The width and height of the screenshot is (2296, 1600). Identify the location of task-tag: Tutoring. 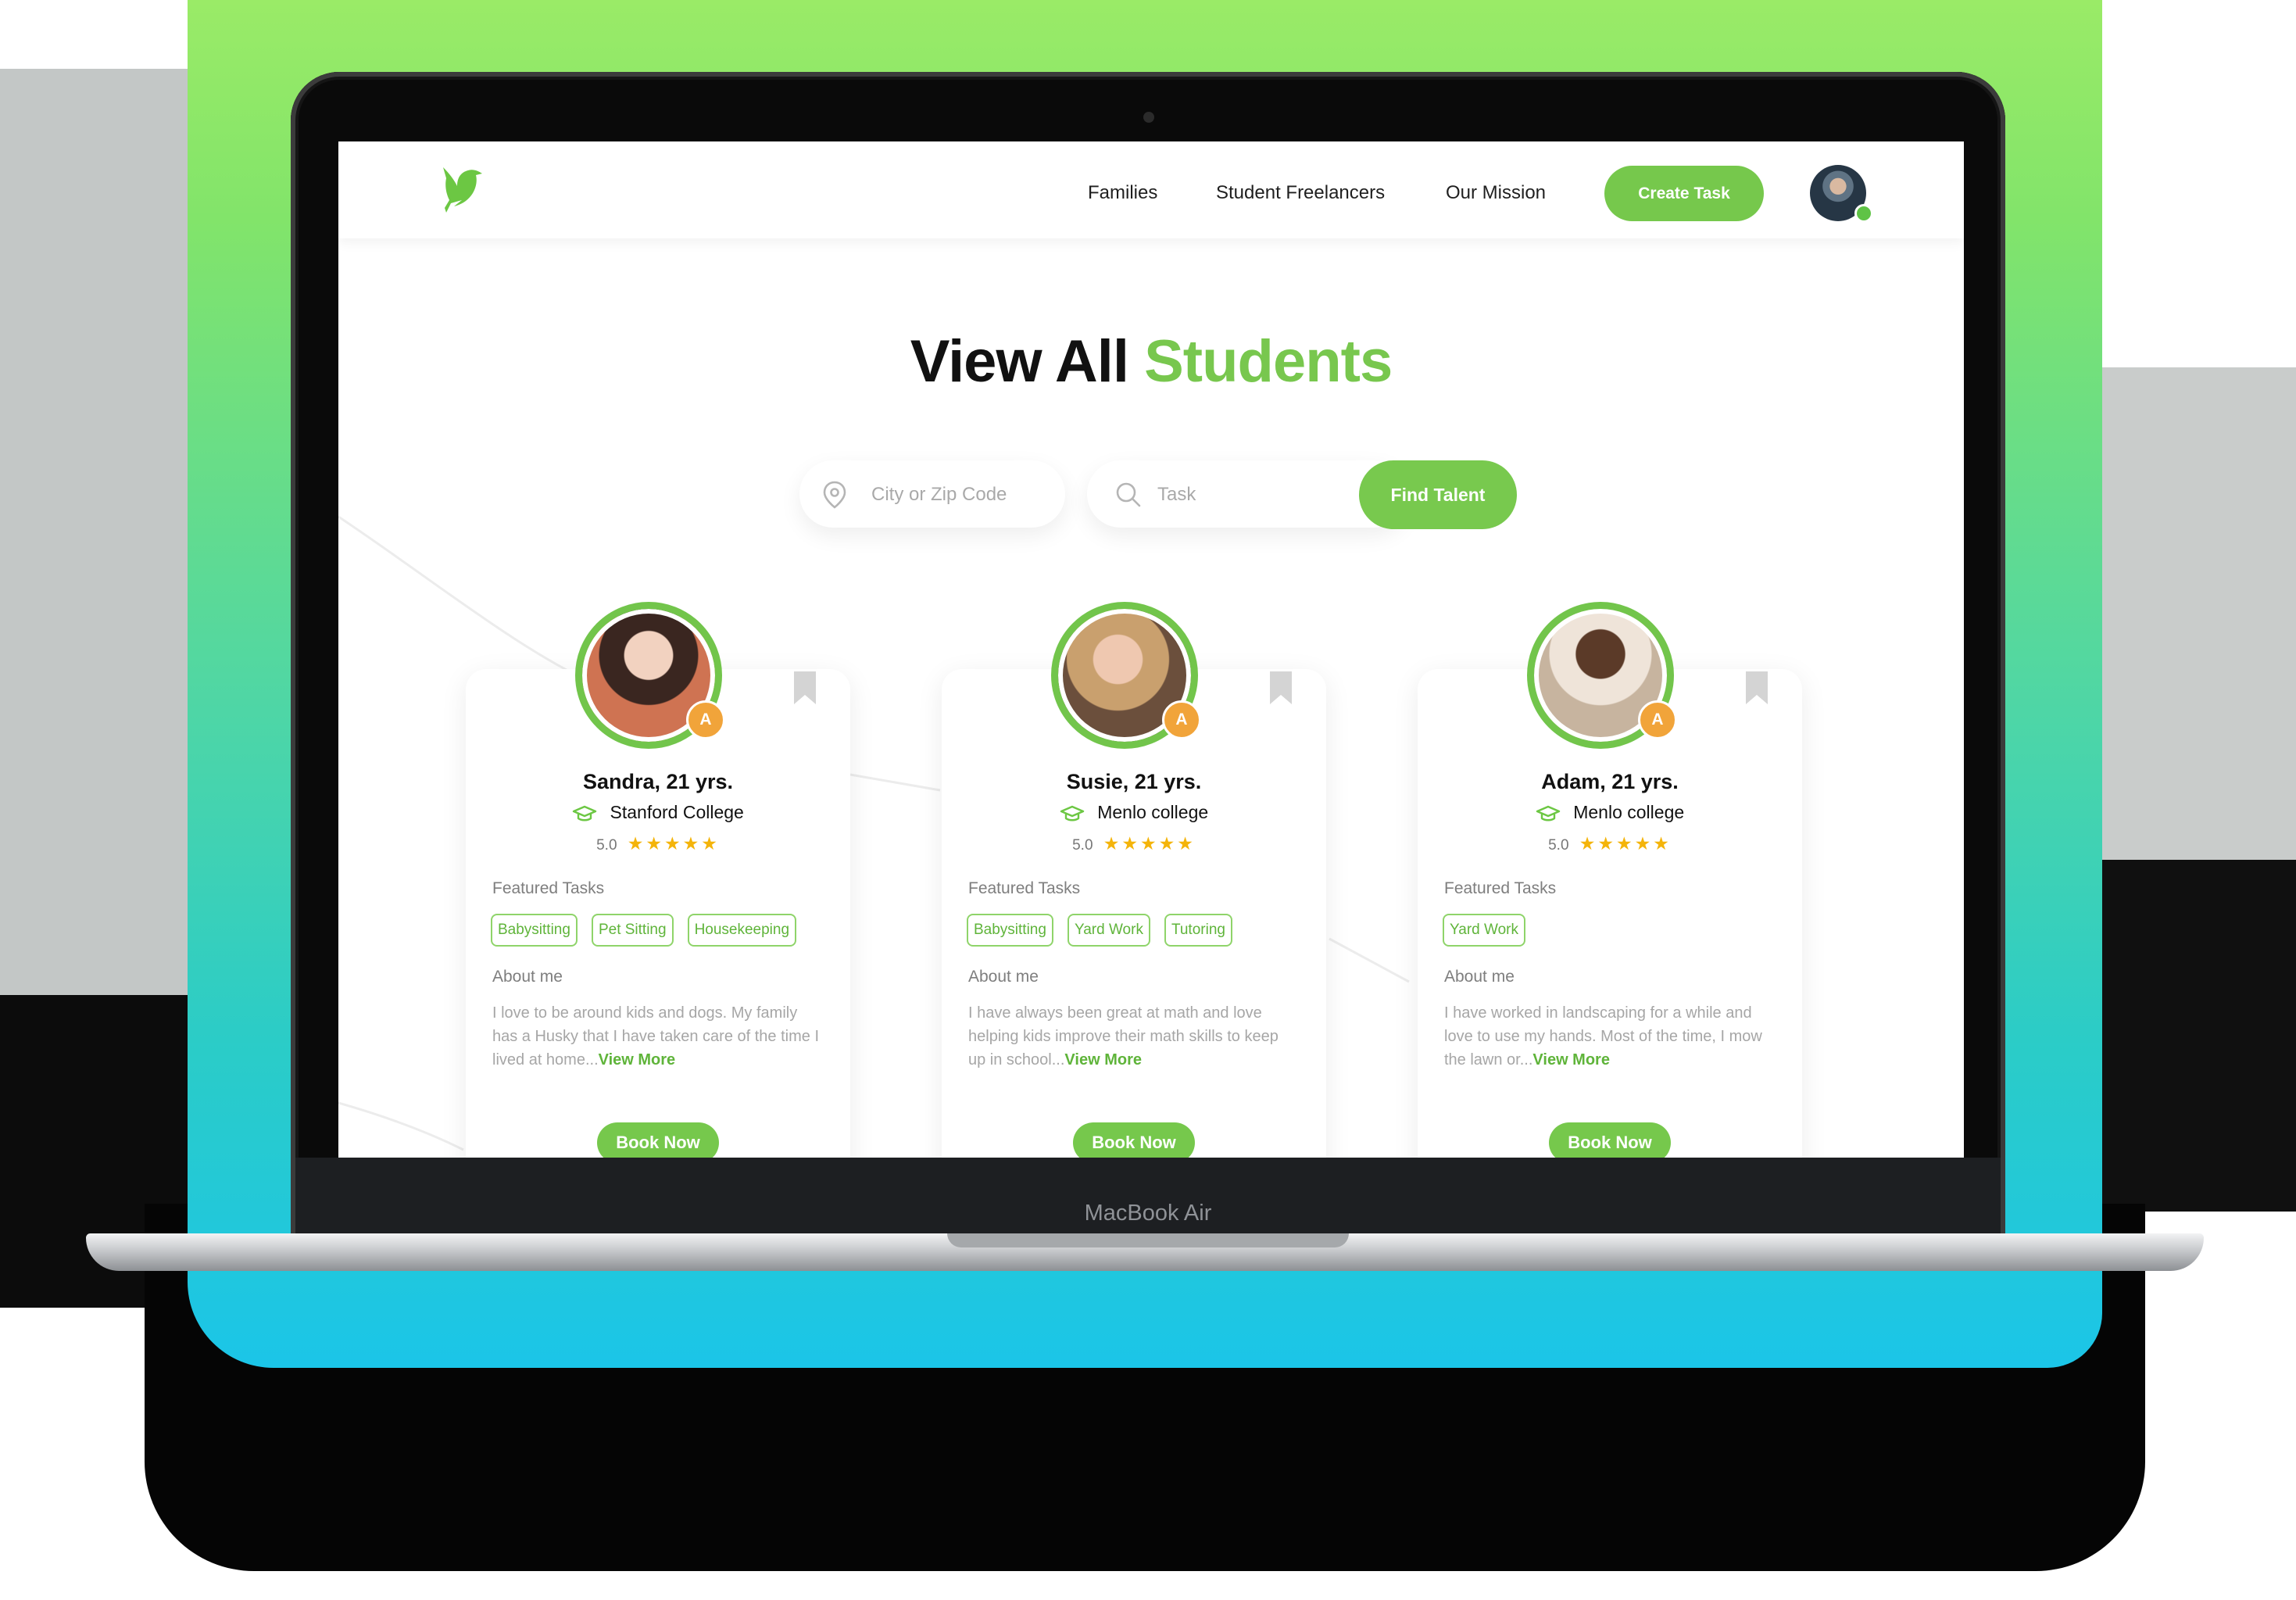
(1198, 930).